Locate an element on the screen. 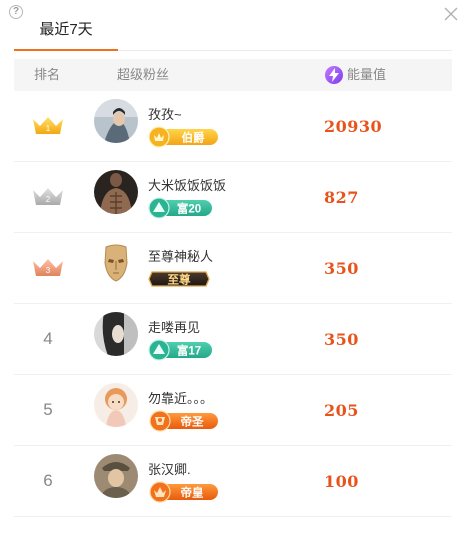 The image size is (461, 534). fan-name: 走喽再见 is located at coordinates (174, 326).